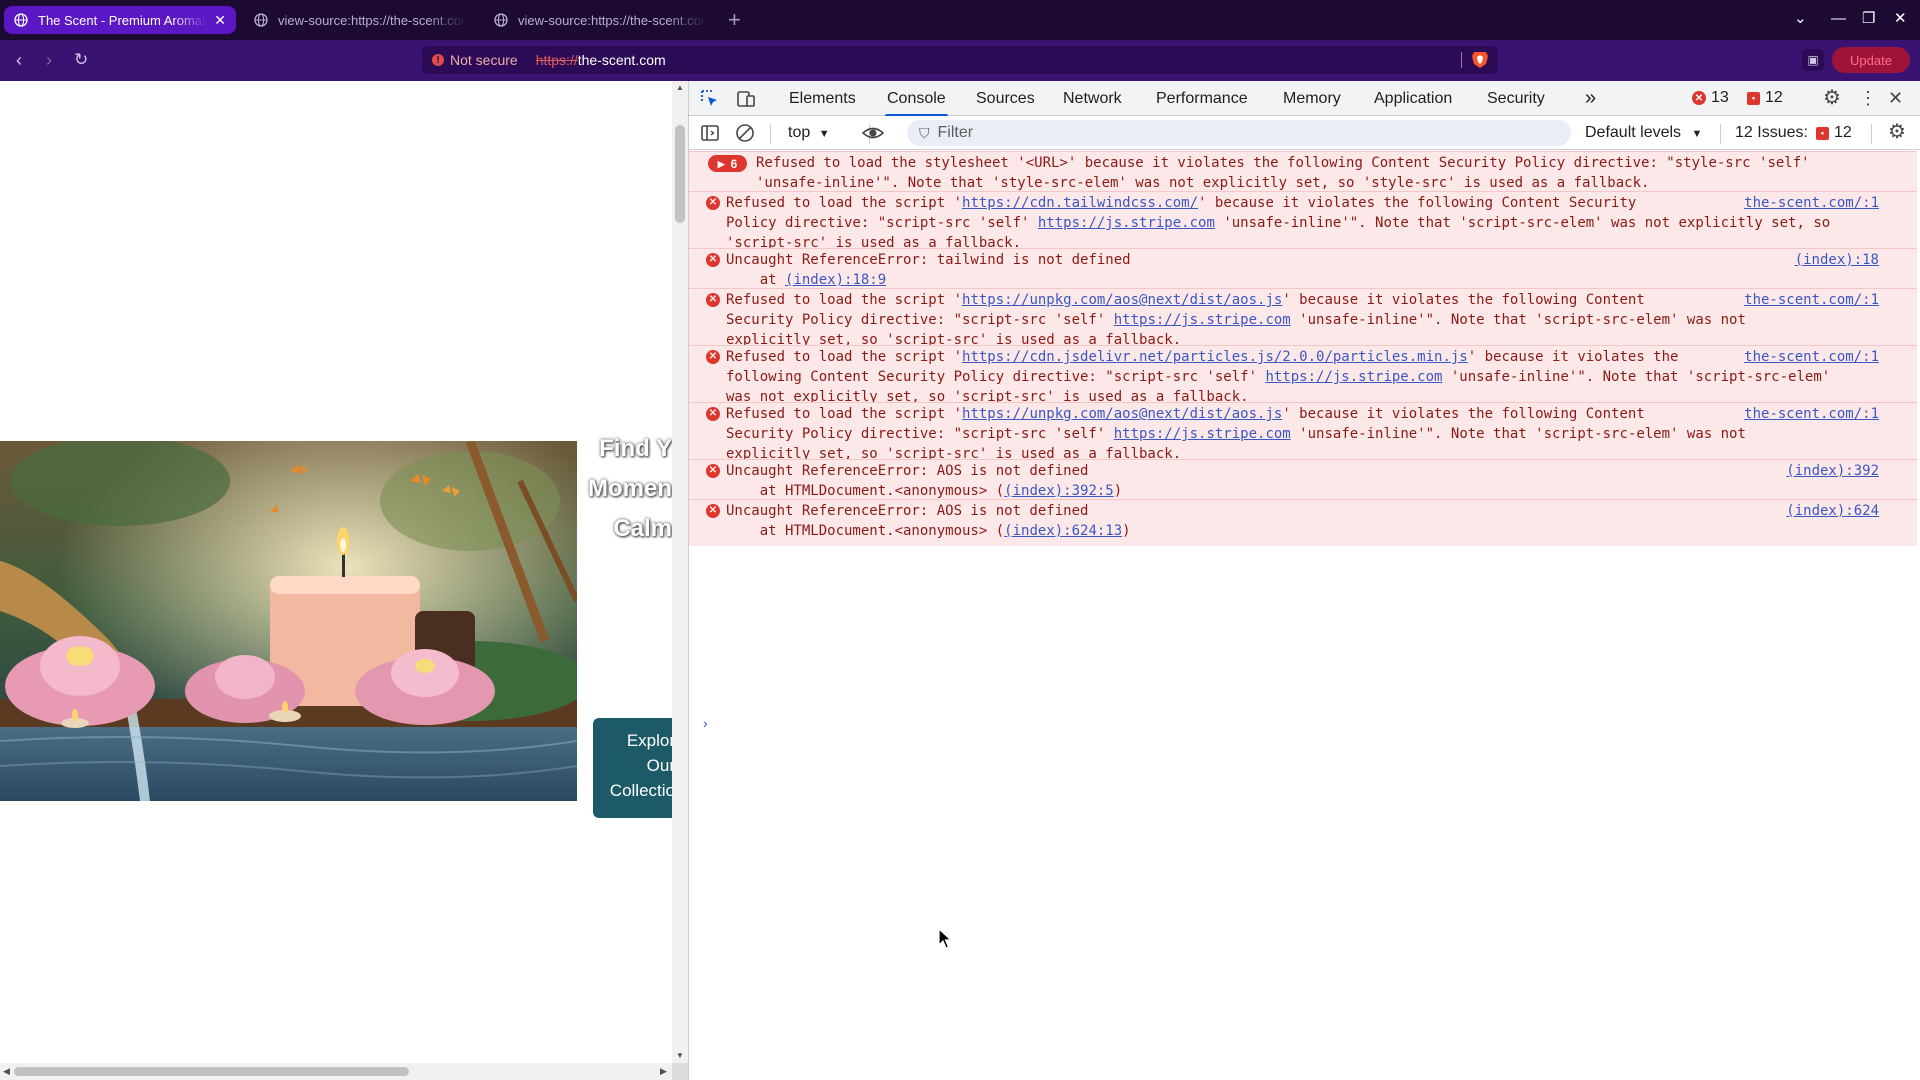  What do you see at coordinates (745, 135) in the screenshot?
I see `clear-console-icon` at bounding box center [745, 135].